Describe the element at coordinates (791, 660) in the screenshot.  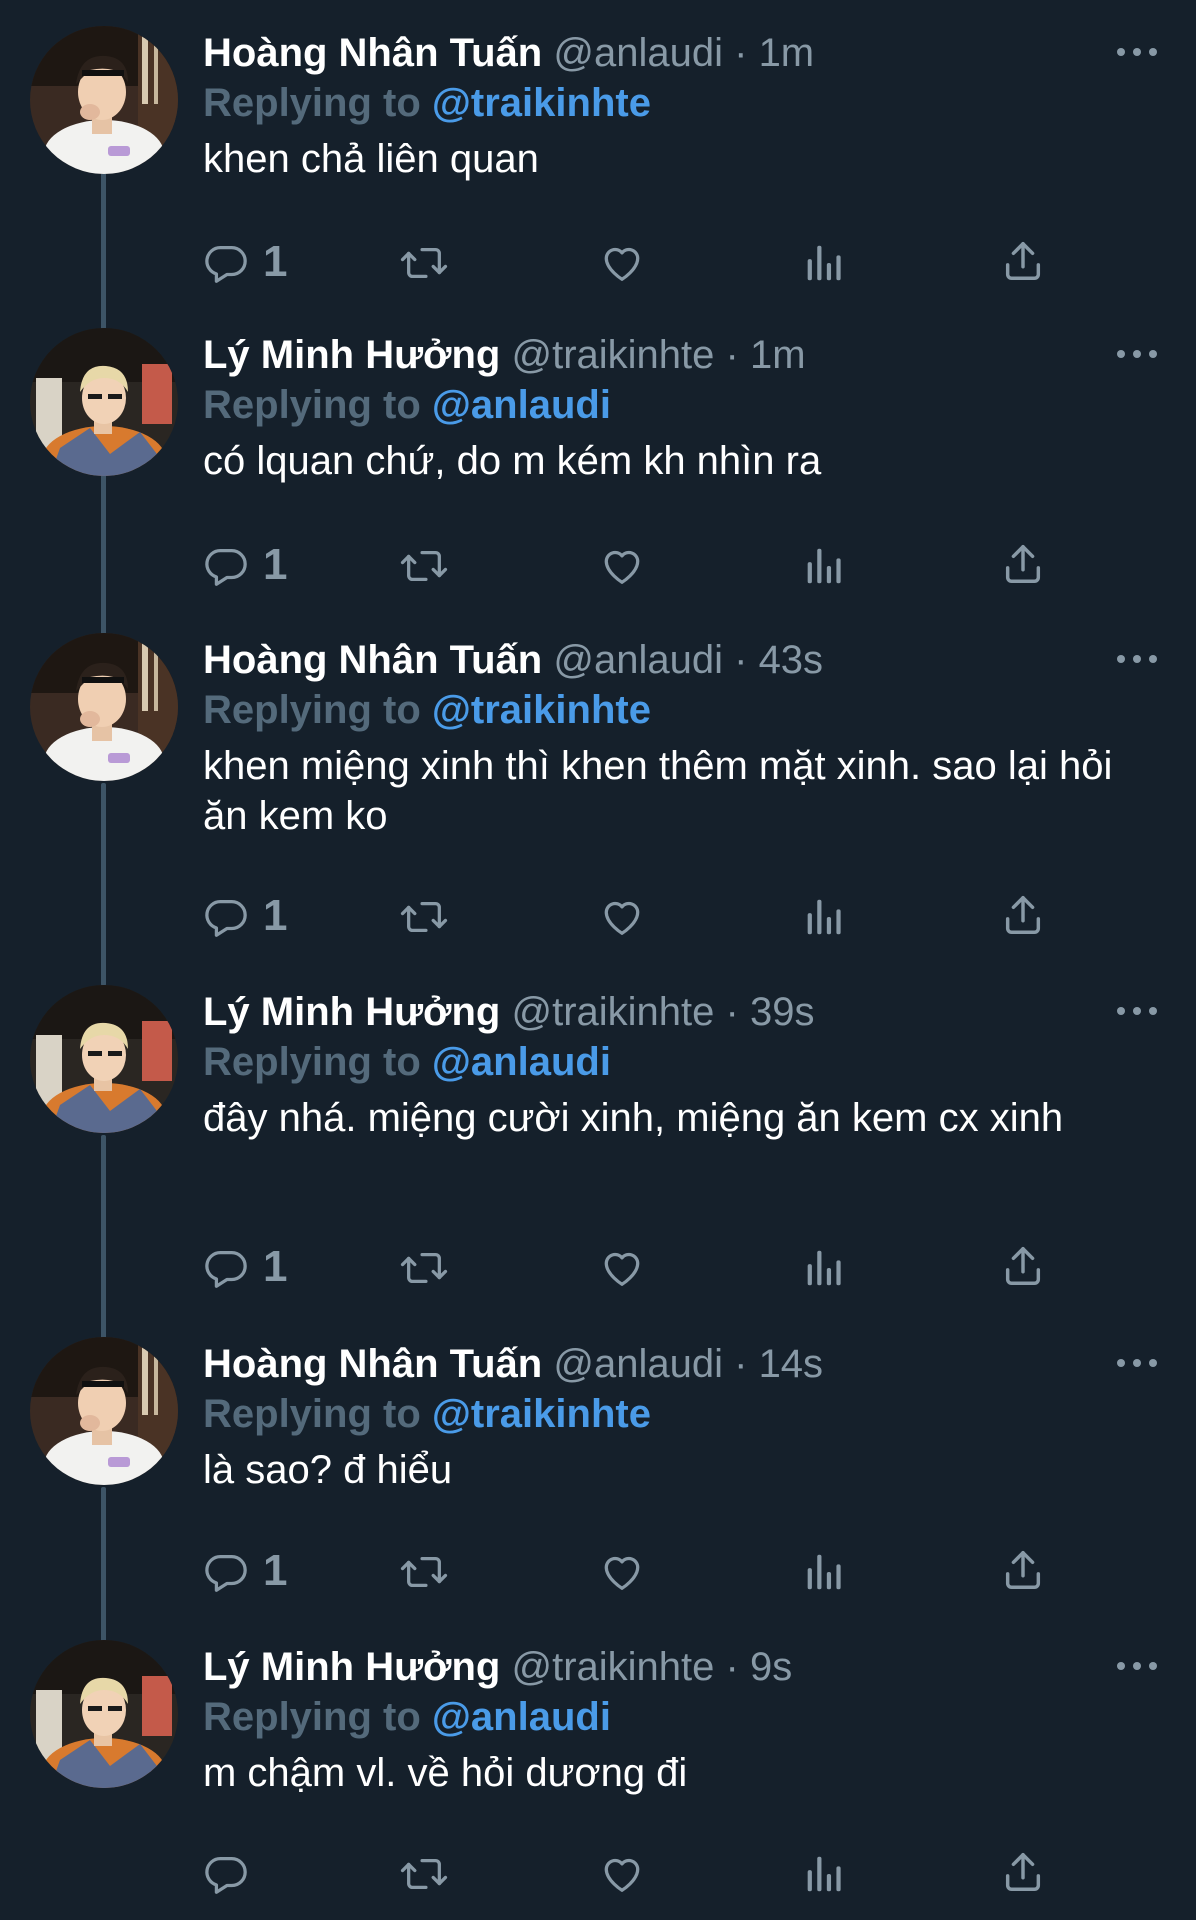
I see `timestamp: 43s` at that location.